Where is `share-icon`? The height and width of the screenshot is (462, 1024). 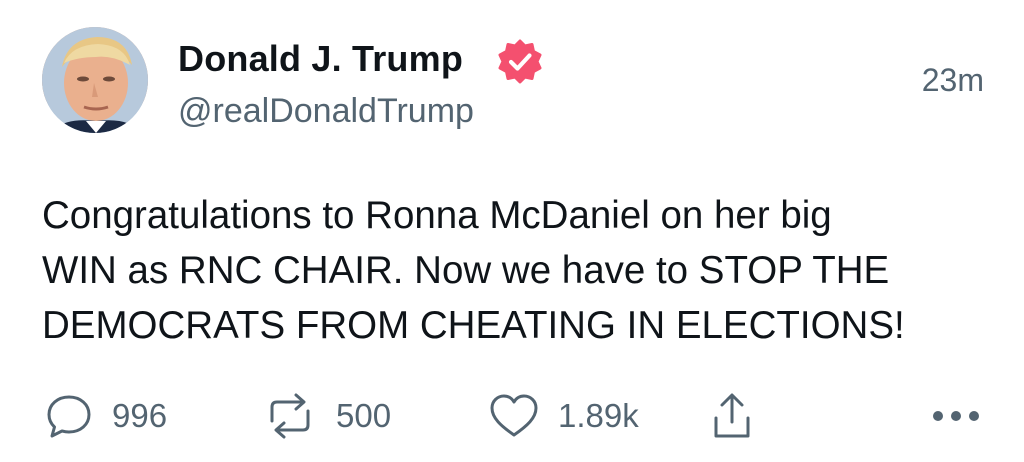
share-icon is located at coordinates (732, 416).